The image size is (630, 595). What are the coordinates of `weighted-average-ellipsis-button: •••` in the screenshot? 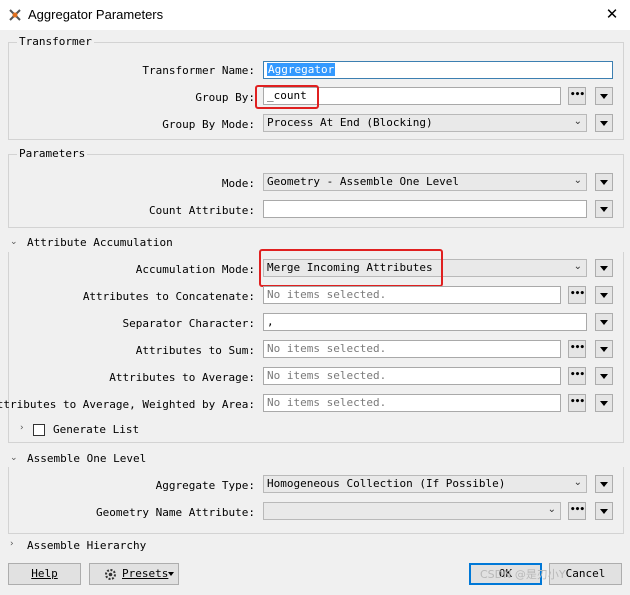 It's located at (577, 403).